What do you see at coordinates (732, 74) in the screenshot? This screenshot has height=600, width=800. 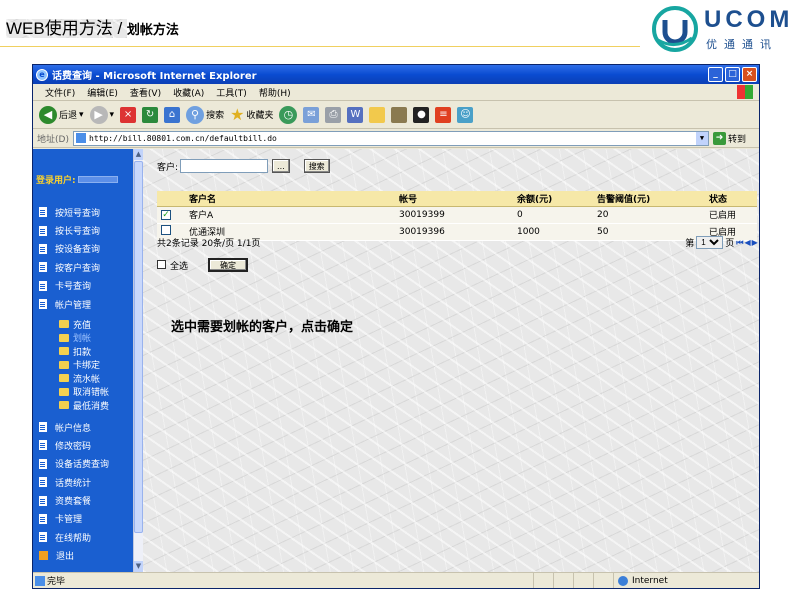 I see `maximize-button: □` at bounding box center [732, 74].